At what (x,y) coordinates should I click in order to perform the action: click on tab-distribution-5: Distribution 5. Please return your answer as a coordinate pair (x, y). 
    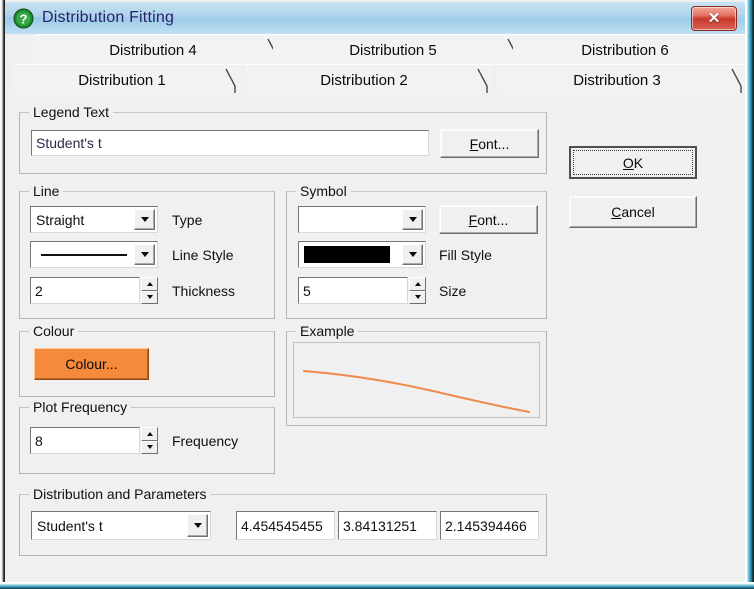
    Looking at the image, I should click on (398, 49).